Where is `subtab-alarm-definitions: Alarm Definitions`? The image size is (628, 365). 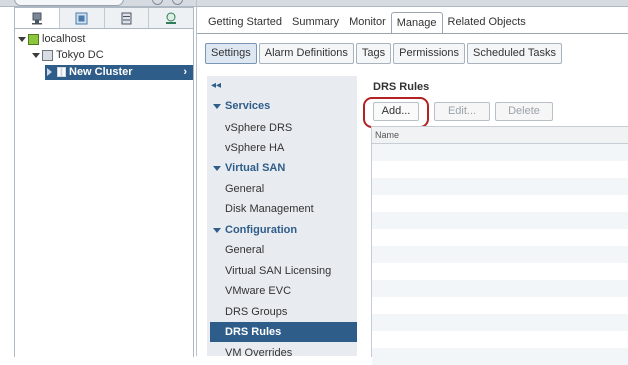
subtab-alarm-definitions: Alarm Definitions is located at coordinates (306, 53).